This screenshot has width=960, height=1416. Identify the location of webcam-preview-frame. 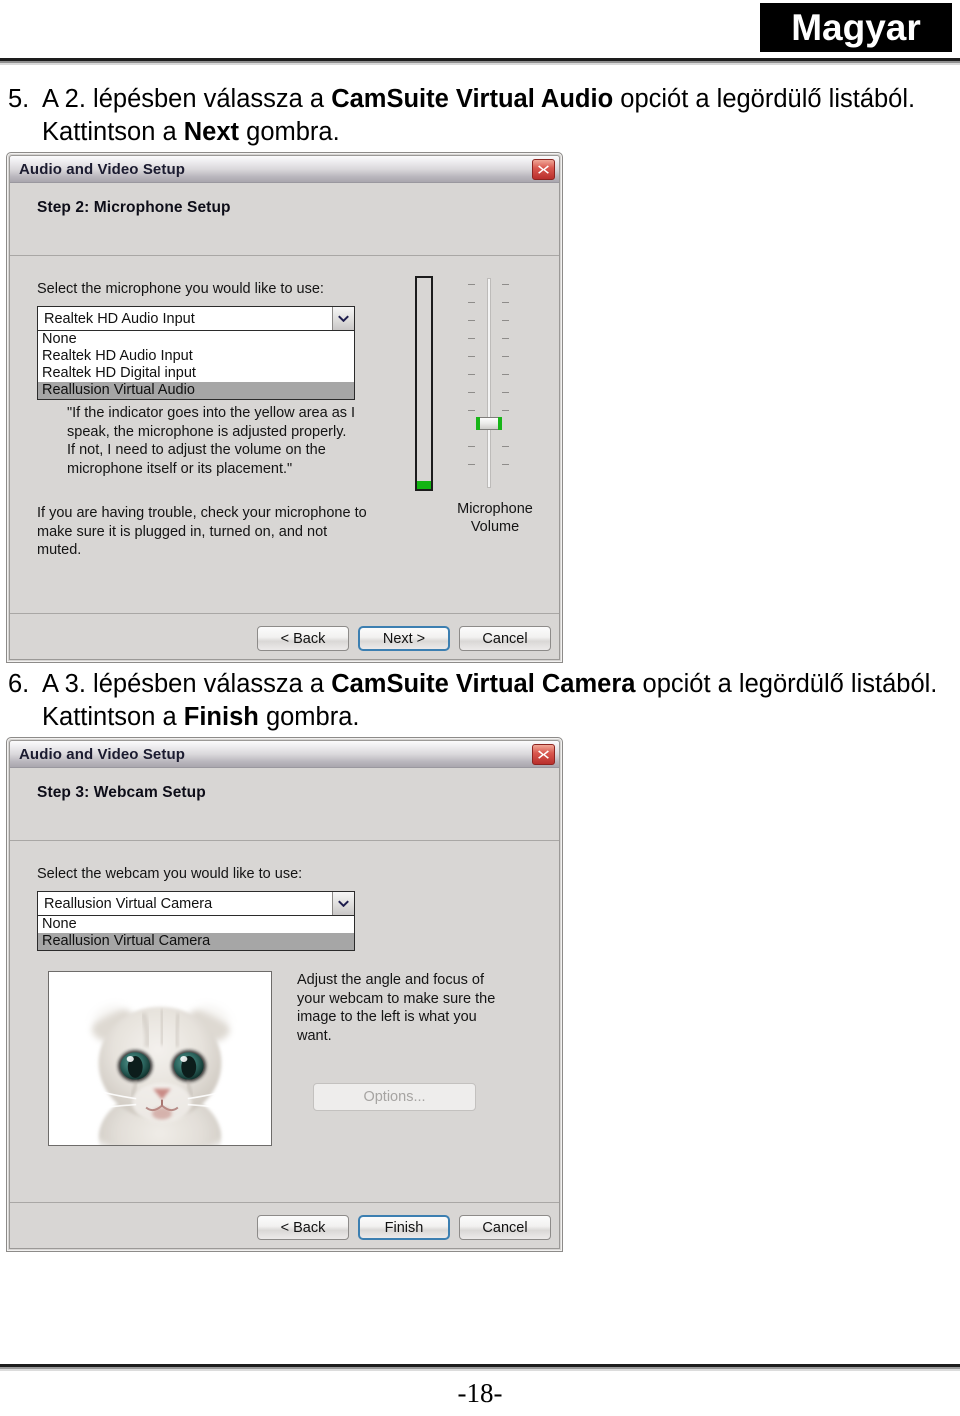
(160, 1058).